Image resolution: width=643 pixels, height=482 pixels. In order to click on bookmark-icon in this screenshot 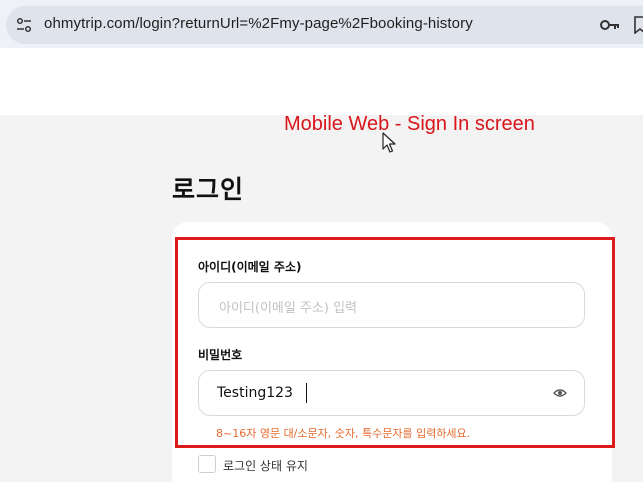, I will do `click(638, 25)`.